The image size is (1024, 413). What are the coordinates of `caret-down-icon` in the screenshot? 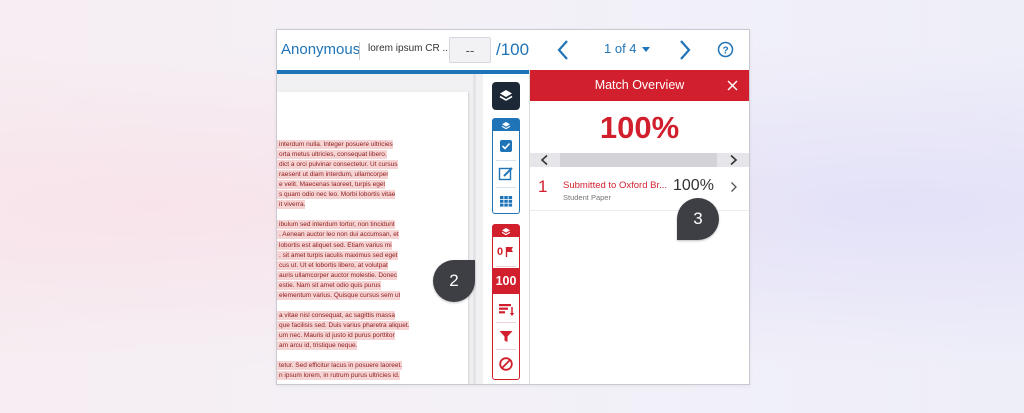 It's located at (646, 49).